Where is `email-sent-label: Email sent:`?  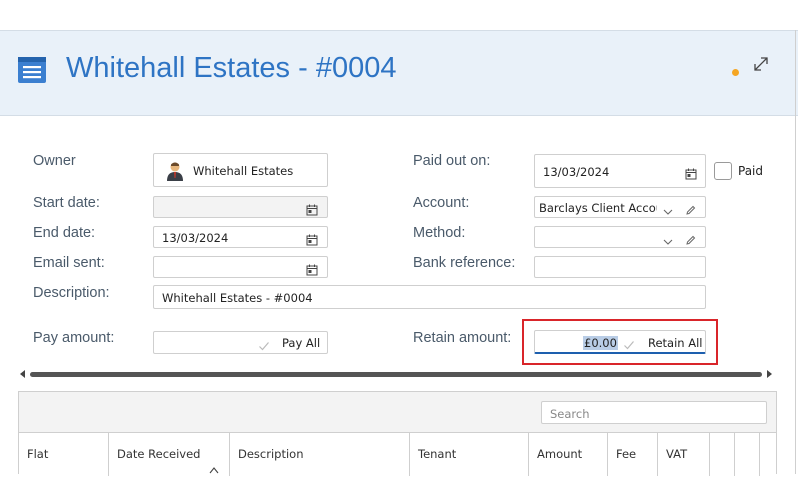 email-sent-label: Email sent: is located at coordinates (69, 263).